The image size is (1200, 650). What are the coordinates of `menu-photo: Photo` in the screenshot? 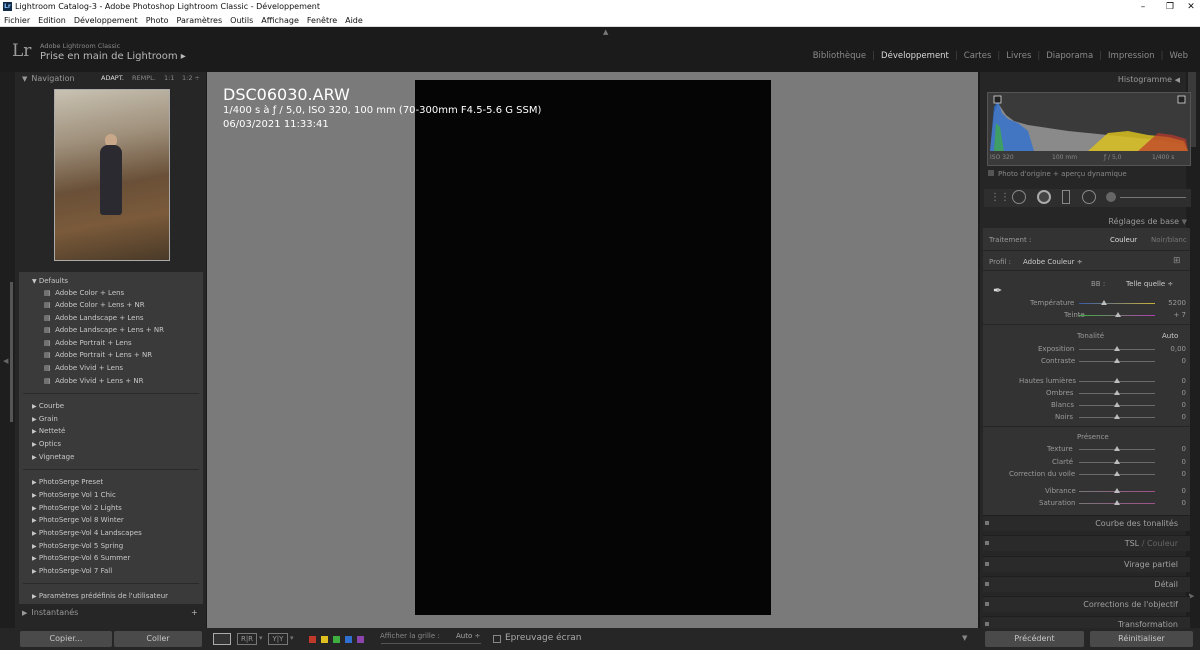 It's located at (157, 20).